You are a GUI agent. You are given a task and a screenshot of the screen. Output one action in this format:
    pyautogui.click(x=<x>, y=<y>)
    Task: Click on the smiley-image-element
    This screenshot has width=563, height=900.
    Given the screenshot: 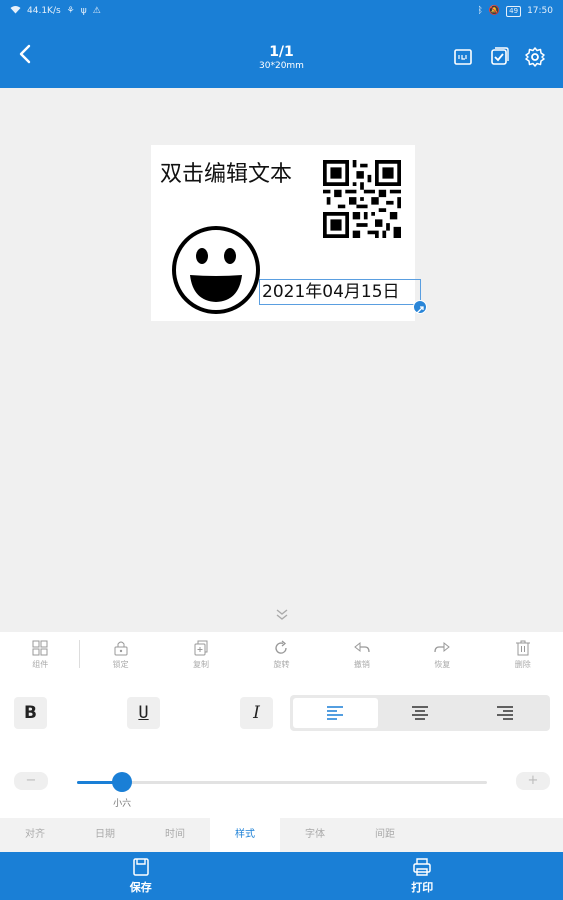 What is the action you would take?
    pyautogui.click(x=216, y=270)
    